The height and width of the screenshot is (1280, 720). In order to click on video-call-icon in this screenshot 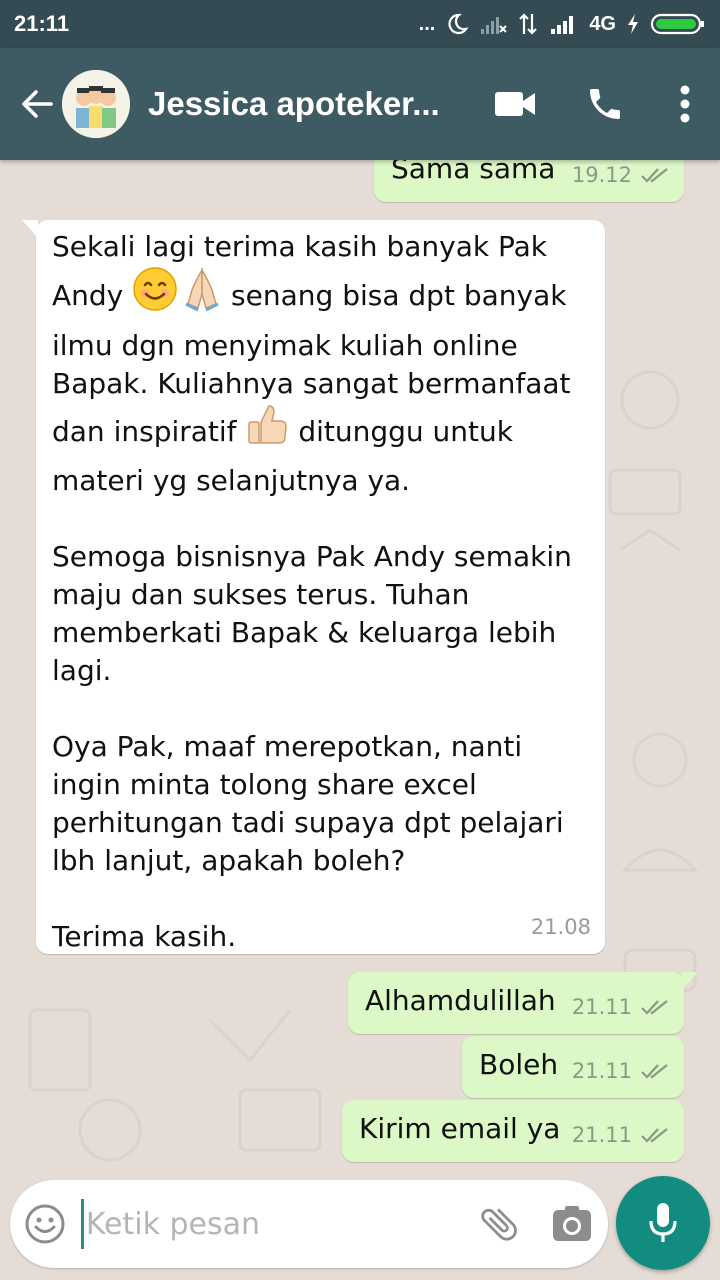, I will do `click(515, 104)`.